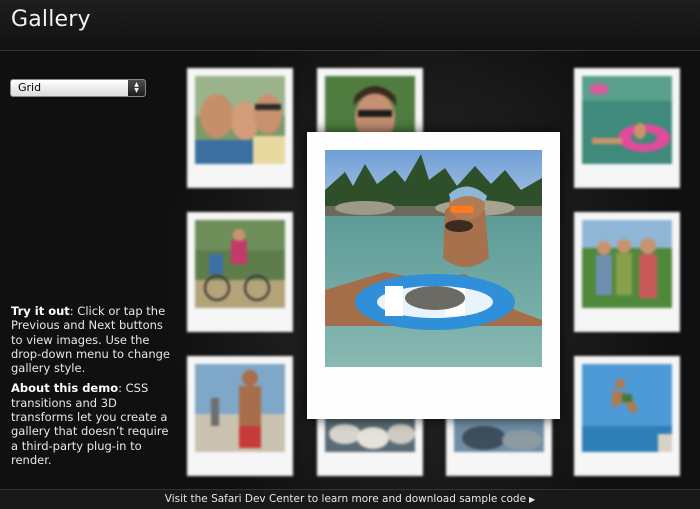 The height and width of the screenshot is (509, 700). I want to click on try-heading: Try it out, so click(40, 311).